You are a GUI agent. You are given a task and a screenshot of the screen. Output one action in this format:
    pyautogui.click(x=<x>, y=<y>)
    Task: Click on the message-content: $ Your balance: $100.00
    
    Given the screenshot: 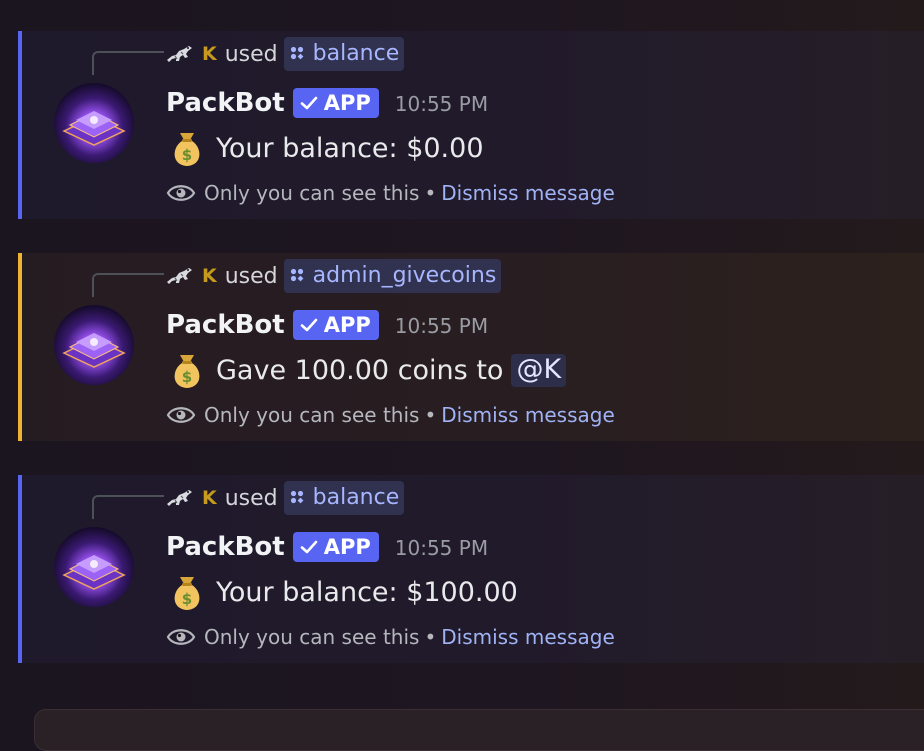 What is the action you would take?
    pyautogui.click(x=342, y=592)
    